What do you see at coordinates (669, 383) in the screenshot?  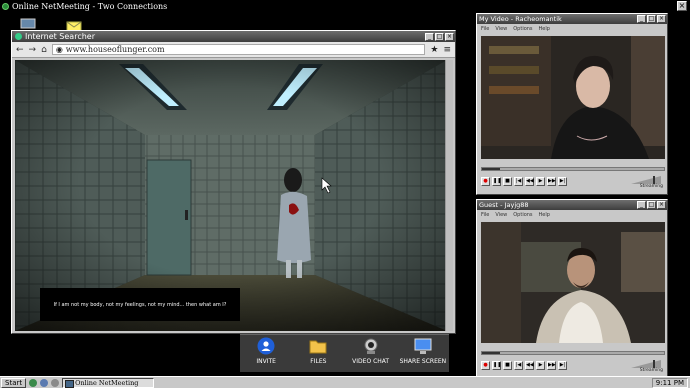 I see `system-clock: 9:11 PM` at bounding box center [669, 383].